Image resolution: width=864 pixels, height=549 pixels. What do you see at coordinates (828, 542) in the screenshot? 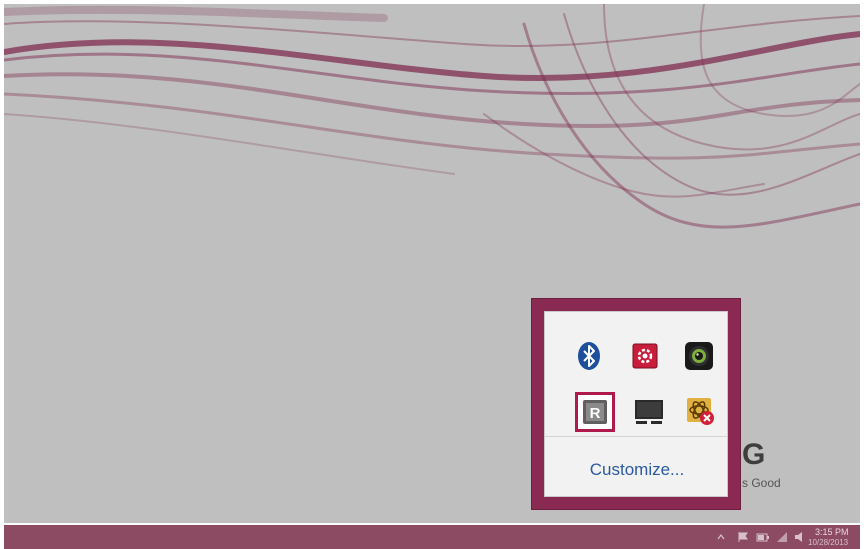
I see `clock-date: 10/28/2013` at bounding box center [828, 542].